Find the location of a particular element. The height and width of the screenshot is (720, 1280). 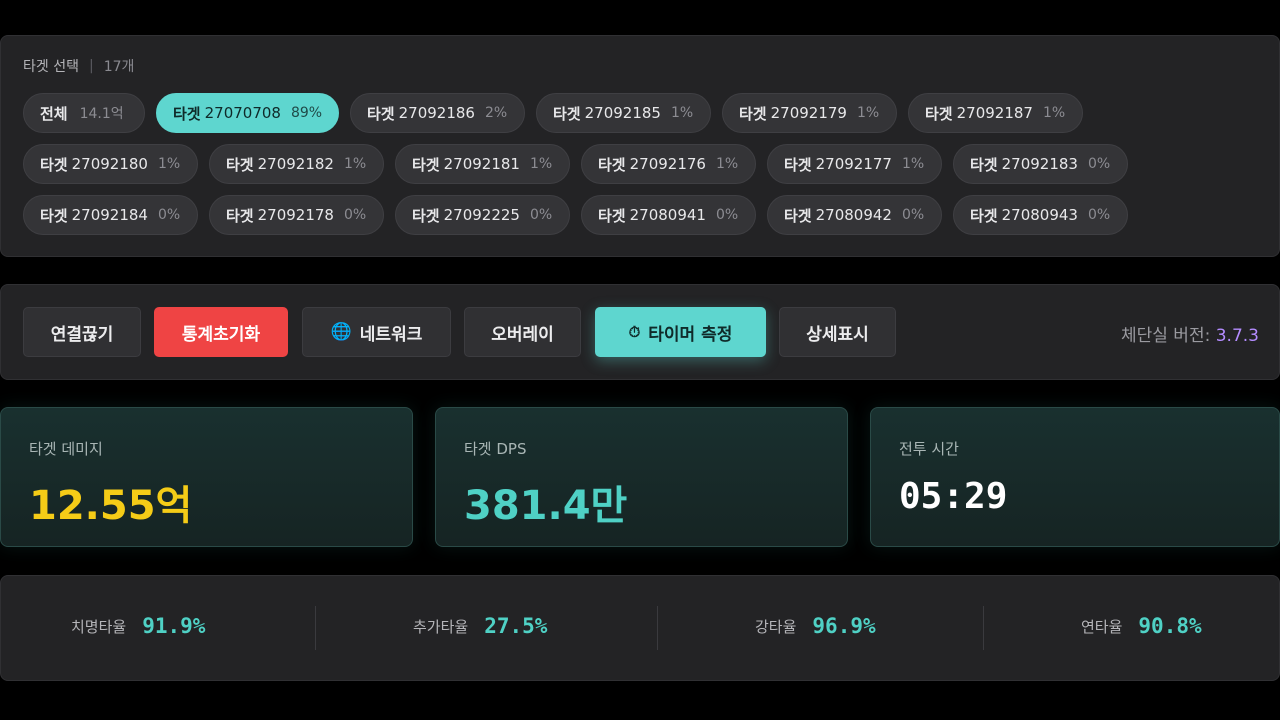

globe-icon: 🌐 is located at coordinates (341, 332).